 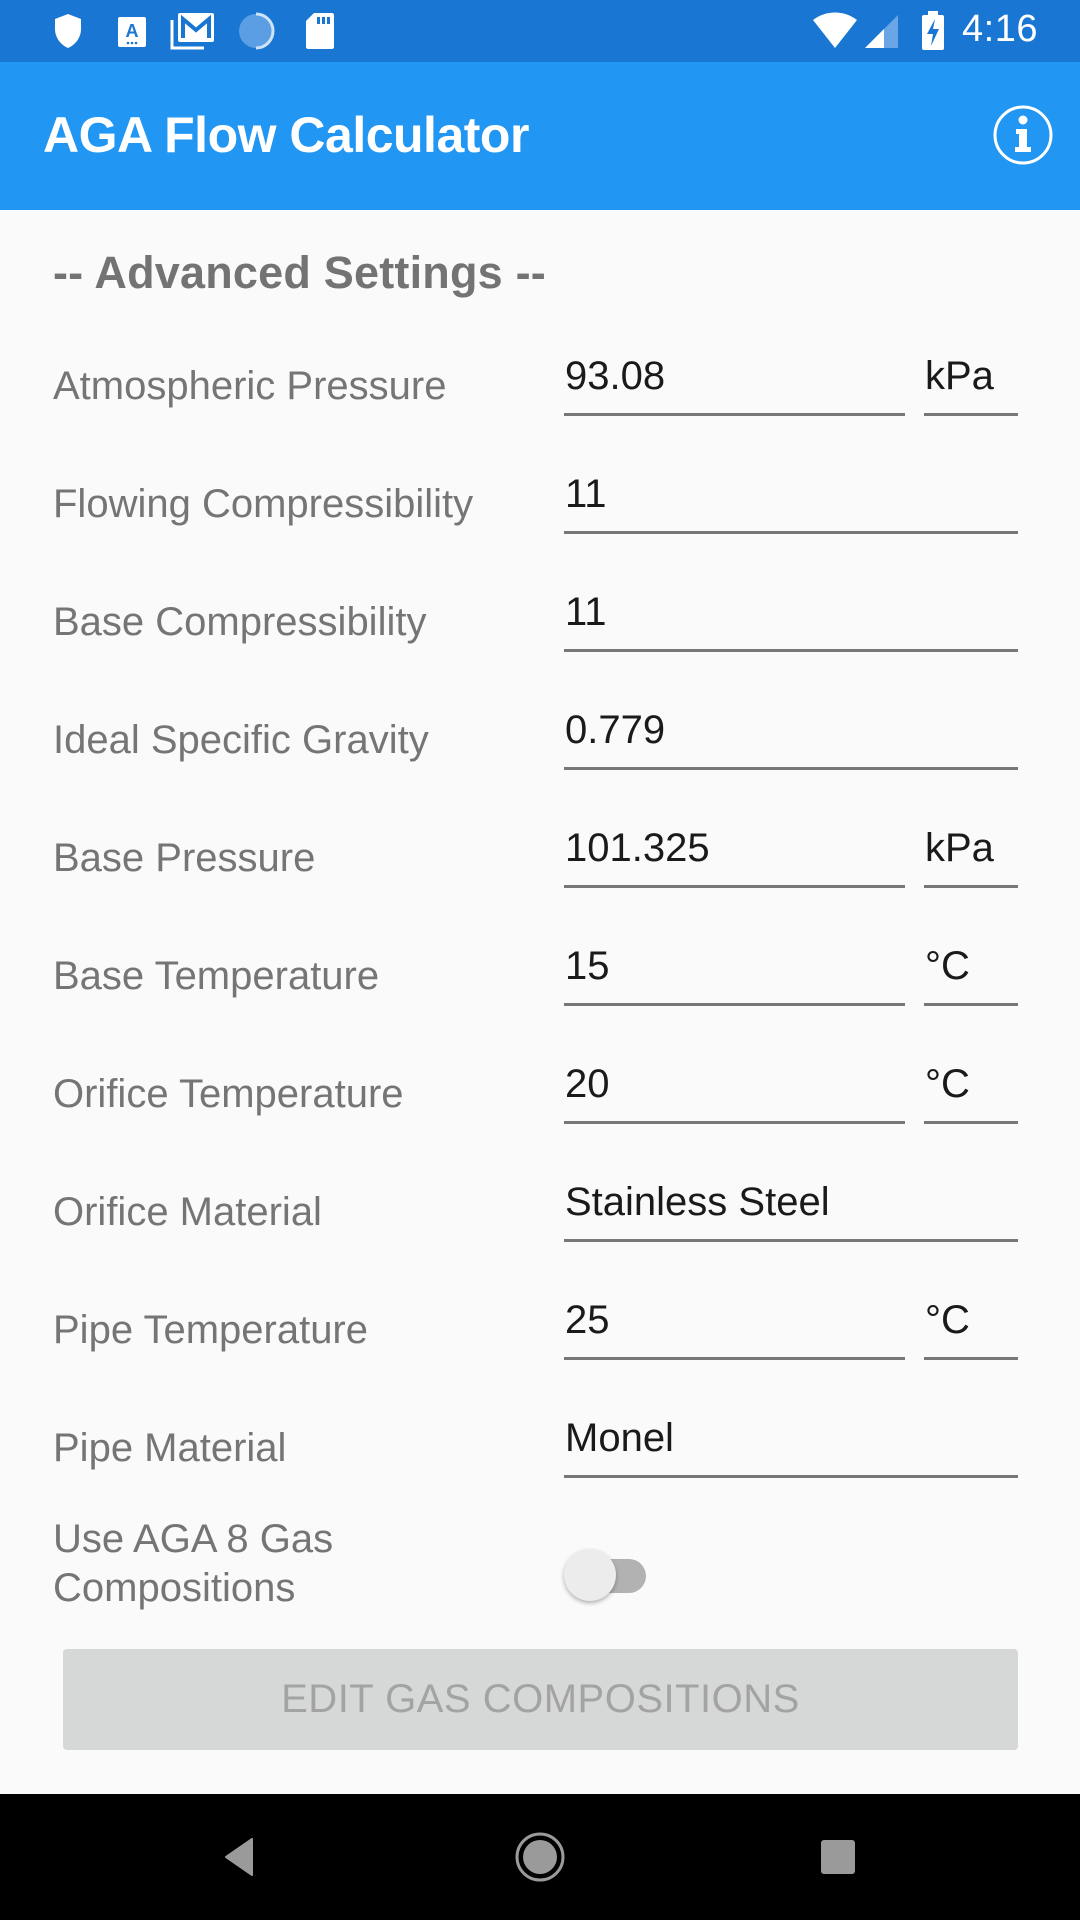 I want to click on info-button, so click(x=1023, y=135).